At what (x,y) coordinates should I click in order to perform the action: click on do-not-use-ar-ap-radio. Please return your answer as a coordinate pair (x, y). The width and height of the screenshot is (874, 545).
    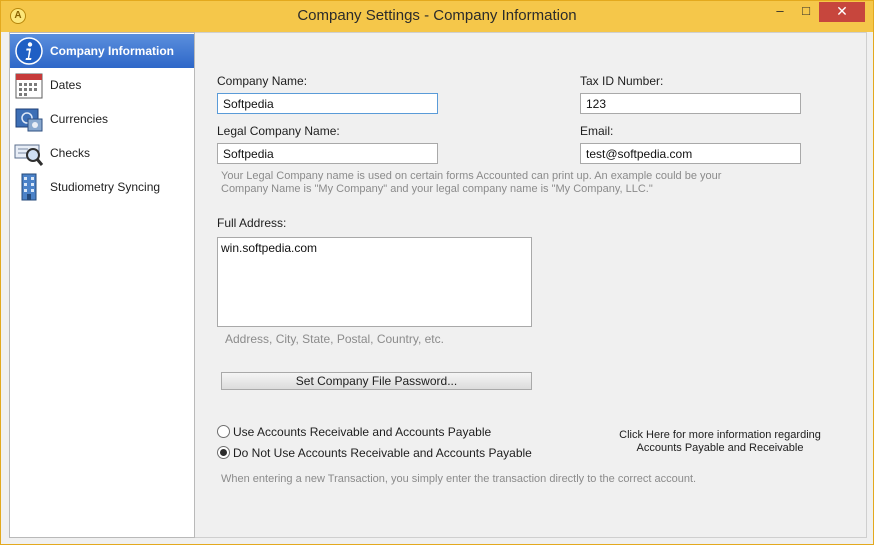
    Looking at the image, I should click on (223, 452).